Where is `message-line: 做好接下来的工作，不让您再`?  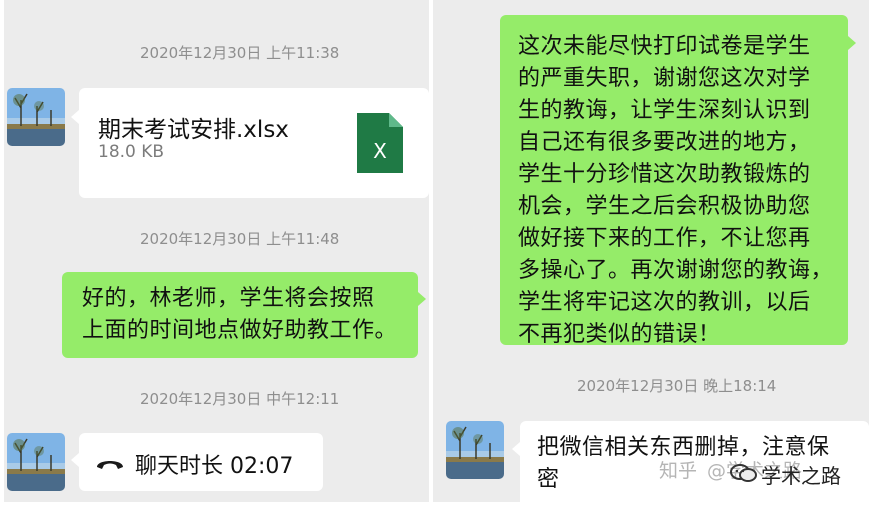
message-line: 做好接下来的工作，不让您再 is located at coordinates (664, 238).